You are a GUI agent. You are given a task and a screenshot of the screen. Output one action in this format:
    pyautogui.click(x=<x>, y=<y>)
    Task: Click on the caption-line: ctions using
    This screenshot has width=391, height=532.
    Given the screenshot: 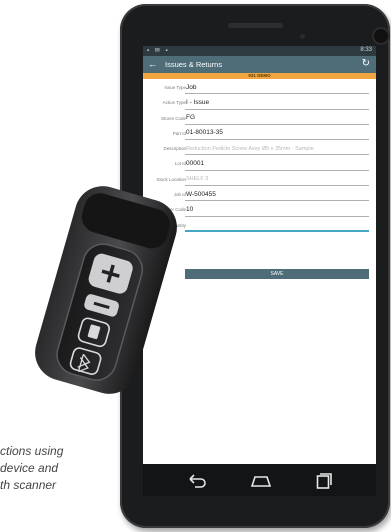 What is the action you would take?
    pyautogui.click(x=32, y=451)
    